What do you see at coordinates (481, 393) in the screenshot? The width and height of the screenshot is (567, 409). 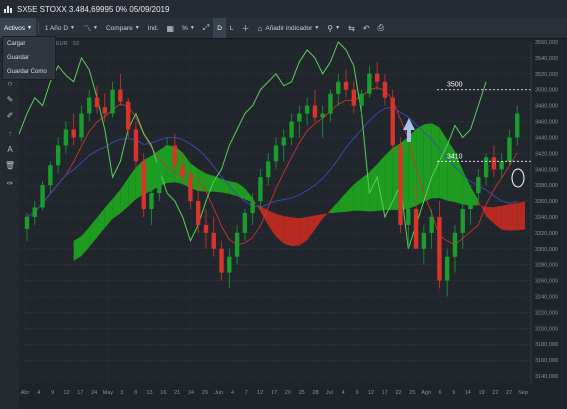 I see `x-tick-label: 19` at bounding box center [481, 393].